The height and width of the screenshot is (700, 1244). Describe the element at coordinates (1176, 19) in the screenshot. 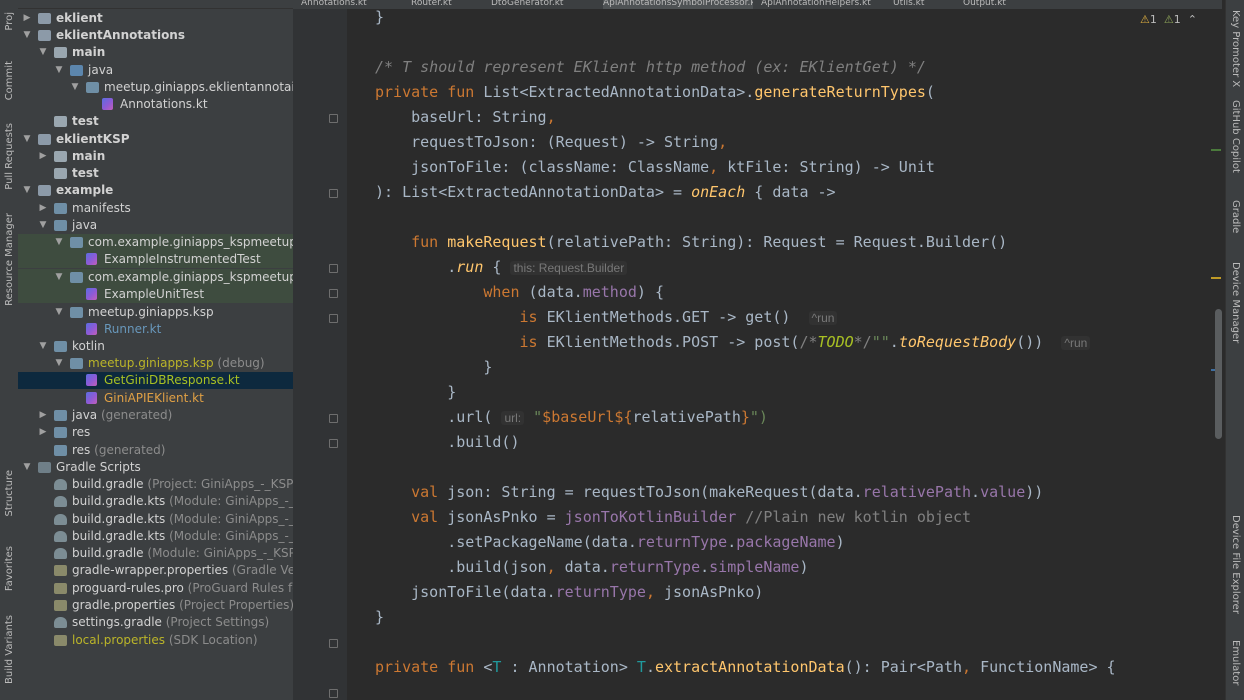

I see `inspection-widget: ⚠1 ⚠1 ⌃ ⌄` at that location.